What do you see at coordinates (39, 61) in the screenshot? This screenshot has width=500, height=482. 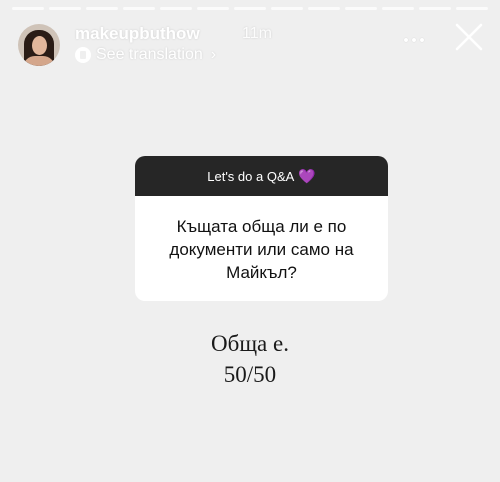 I see `avatar-shoulders` at bounding box center [39, 61].